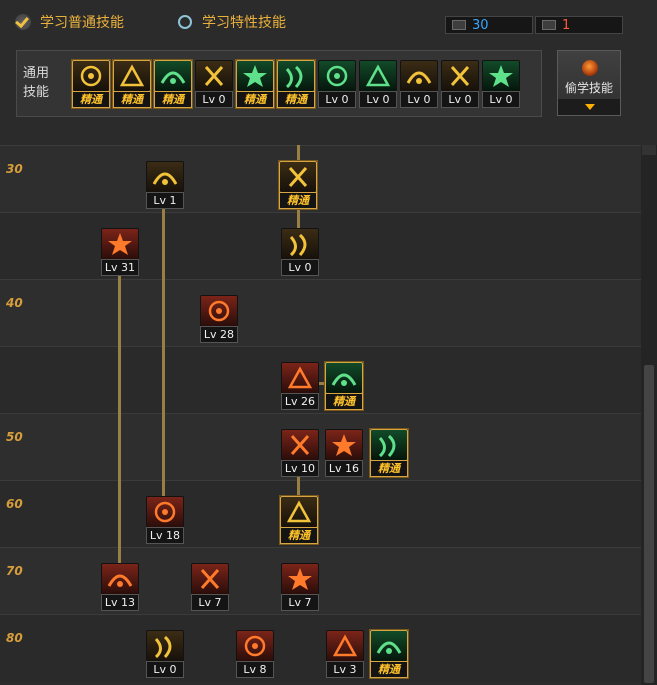  I want to click on hook-icon, so click(300, 378).